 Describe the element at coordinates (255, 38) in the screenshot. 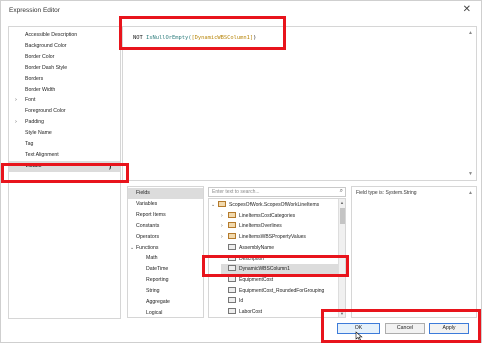

I see `expression-close-paren: )` at that location.